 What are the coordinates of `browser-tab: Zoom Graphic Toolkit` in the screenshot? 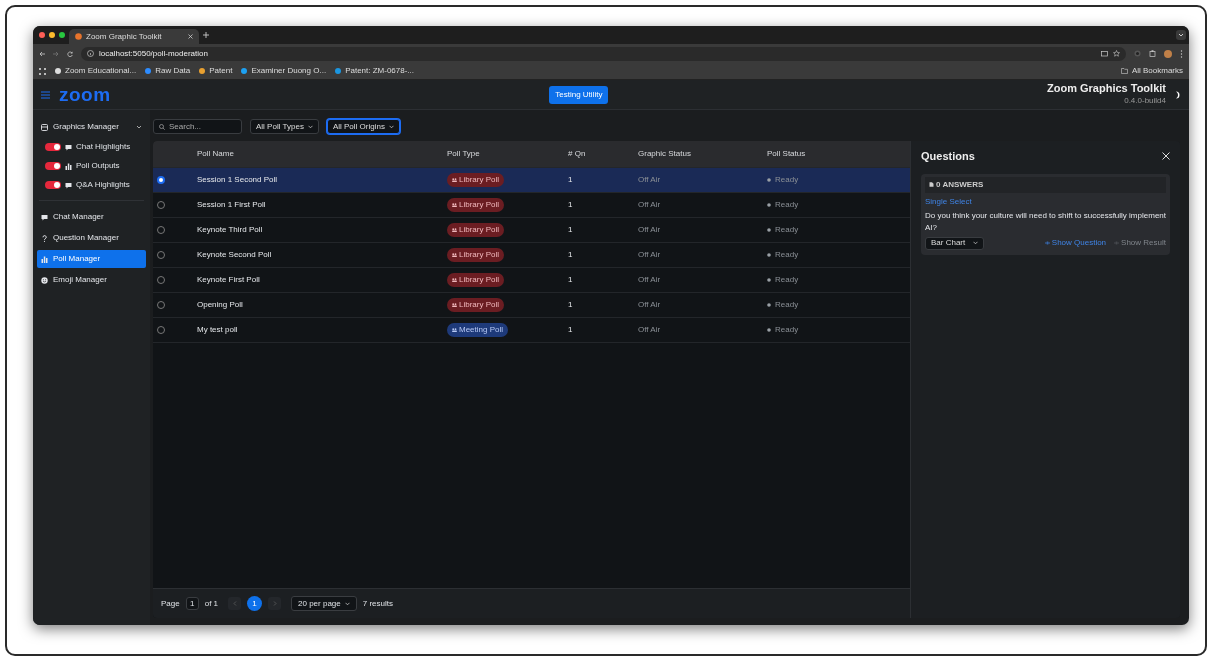 It's located at (134, 36).